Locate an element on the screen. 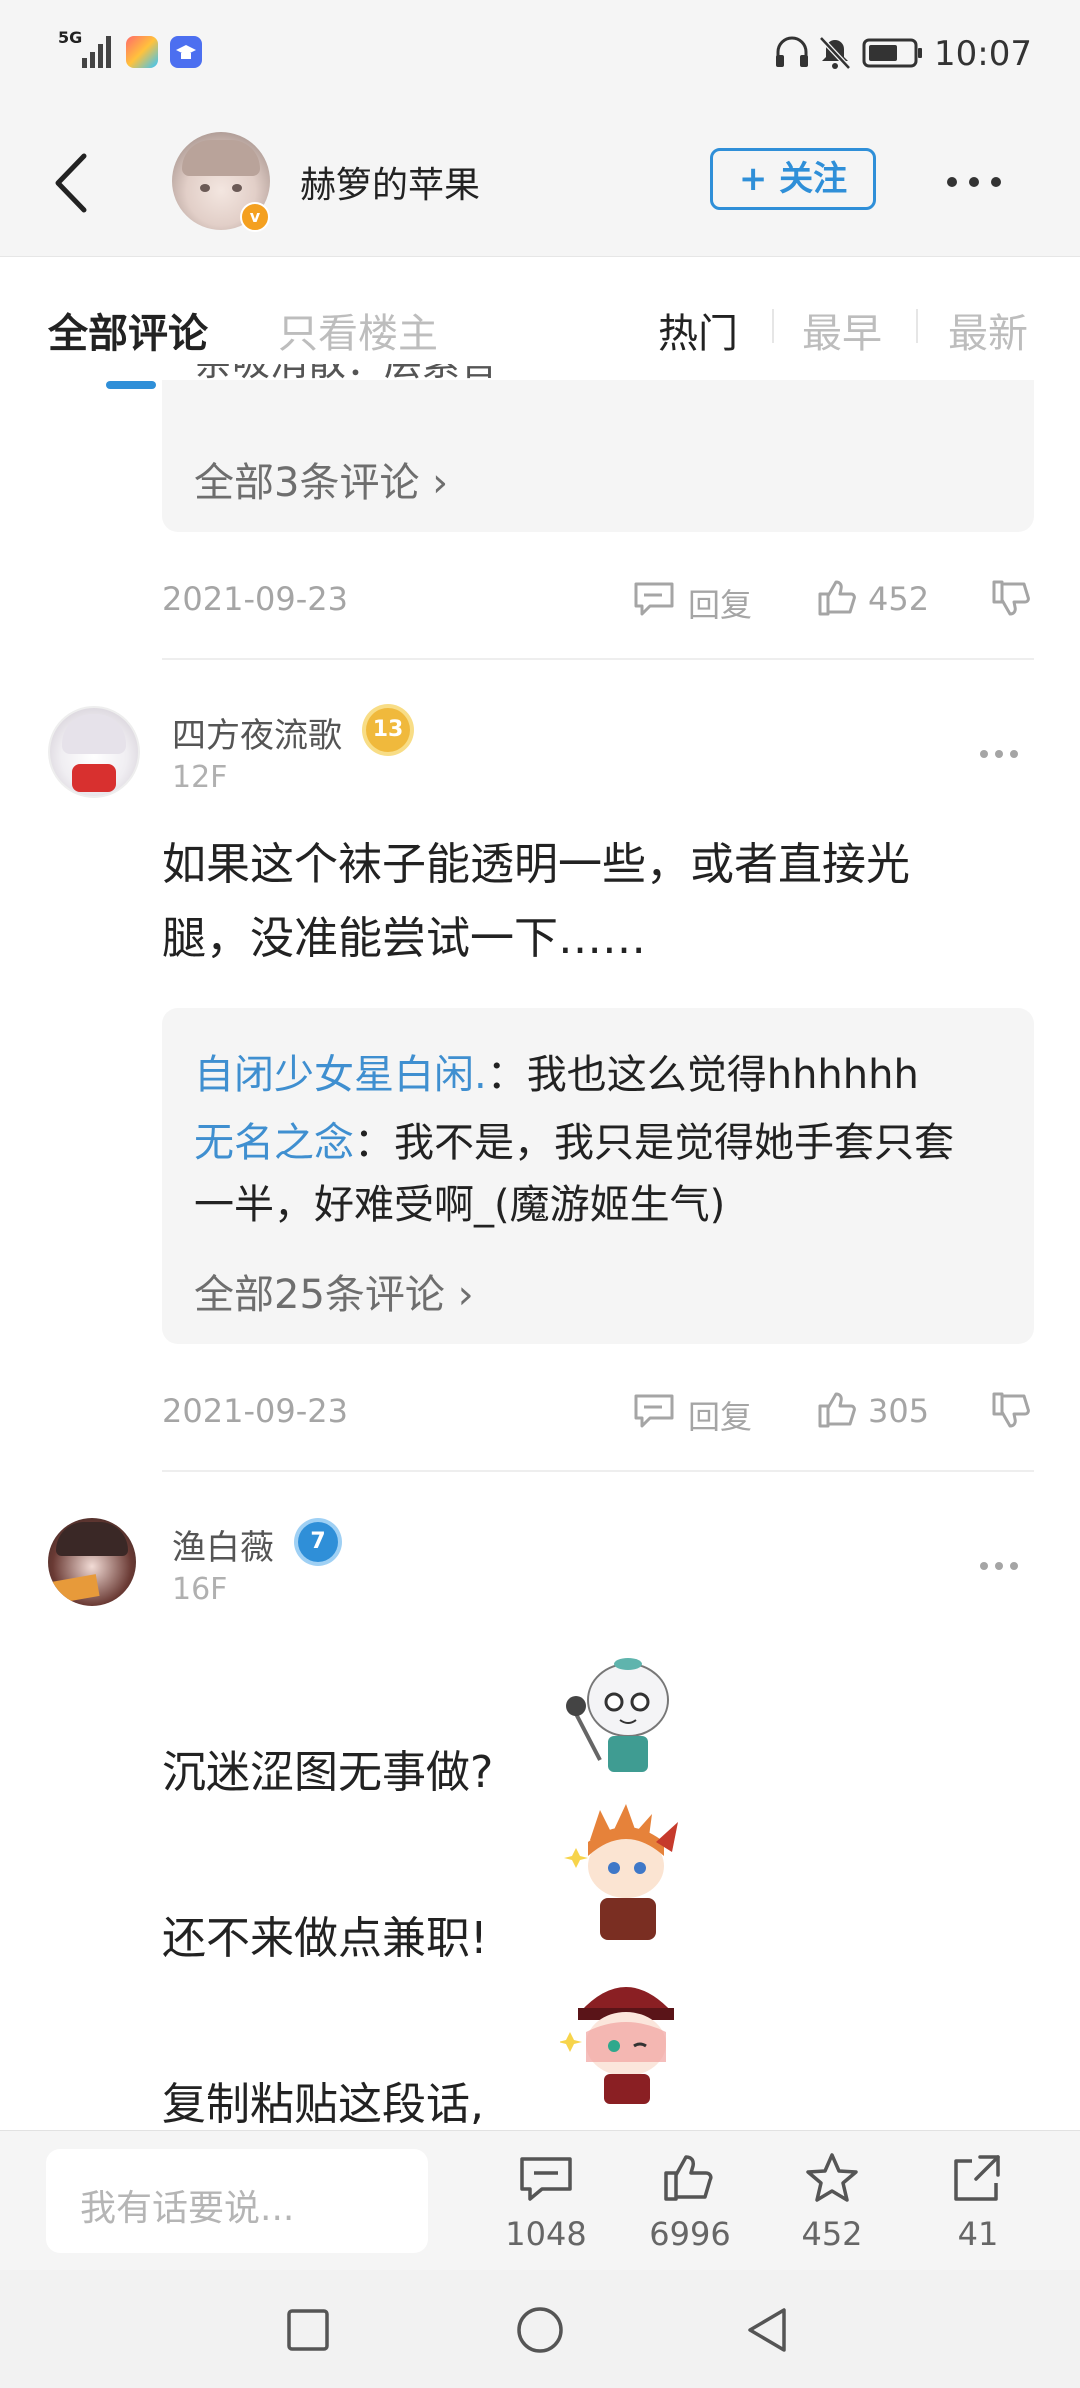  floor-number: 12F is located at coordinates (200, 777).